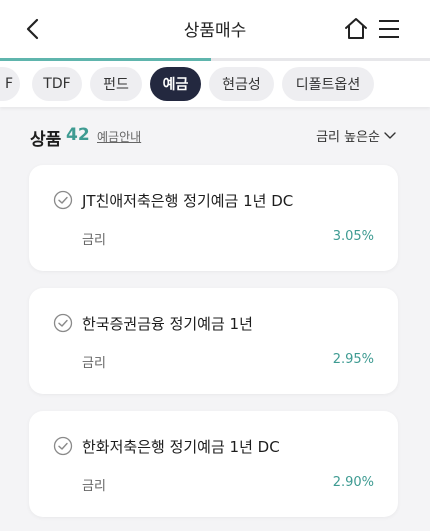 This screenshot has width=430, height=531. Describe the element at coordinates (353, 482) in the screenshot. I see `rate-value: 2.90%` at that location.